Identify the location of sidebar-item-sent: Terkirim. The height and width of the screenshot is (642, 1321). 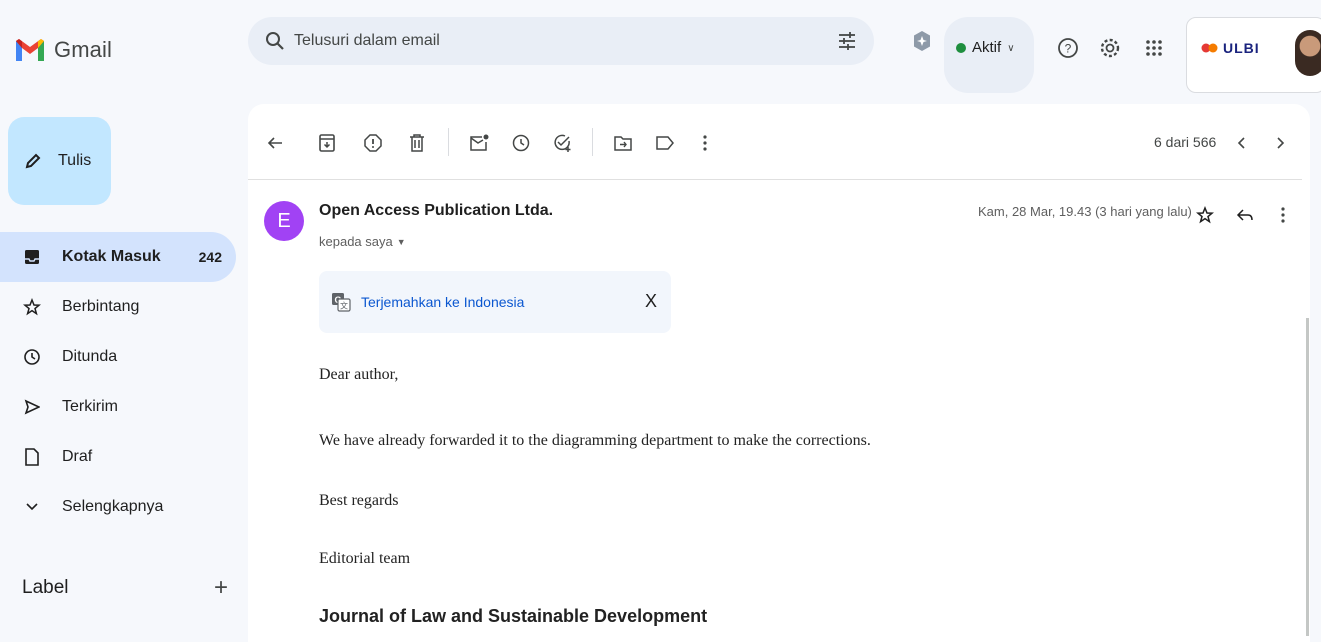
(118, 407).